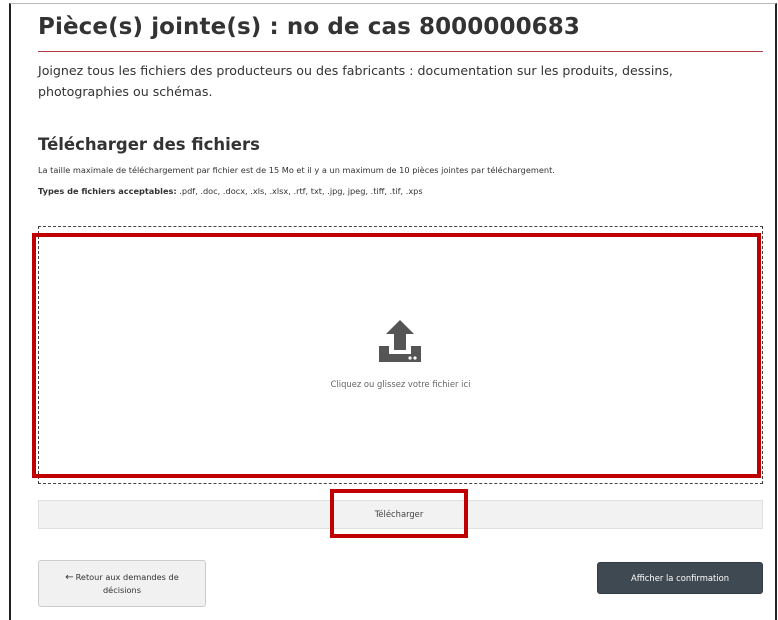  What do you see at coordinates (400, 384) in the screenshot?
I see `dropzone-label: Cliquez ou glissez votre fichier ici` at bounding box center [400, 384].